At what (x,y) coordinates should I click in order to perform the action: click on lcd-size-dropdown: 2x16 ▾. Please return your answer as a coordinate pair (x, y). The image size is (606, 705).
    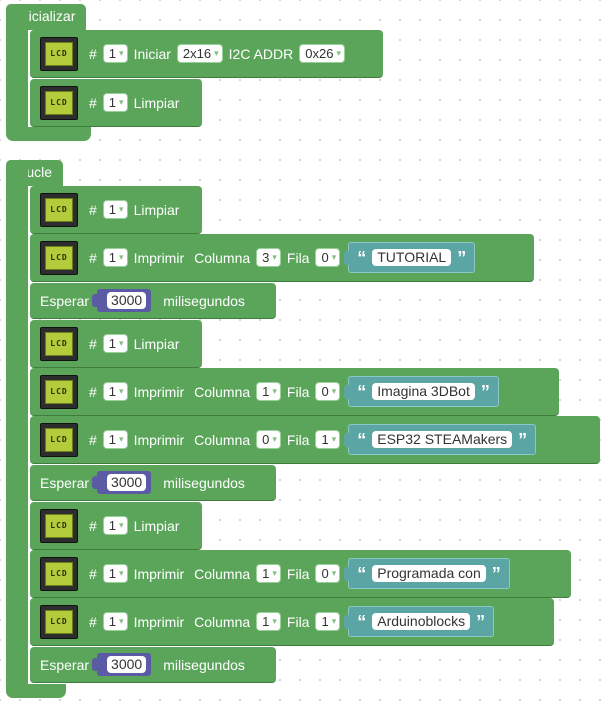
    Looking at the image, I should click on (199, 53).